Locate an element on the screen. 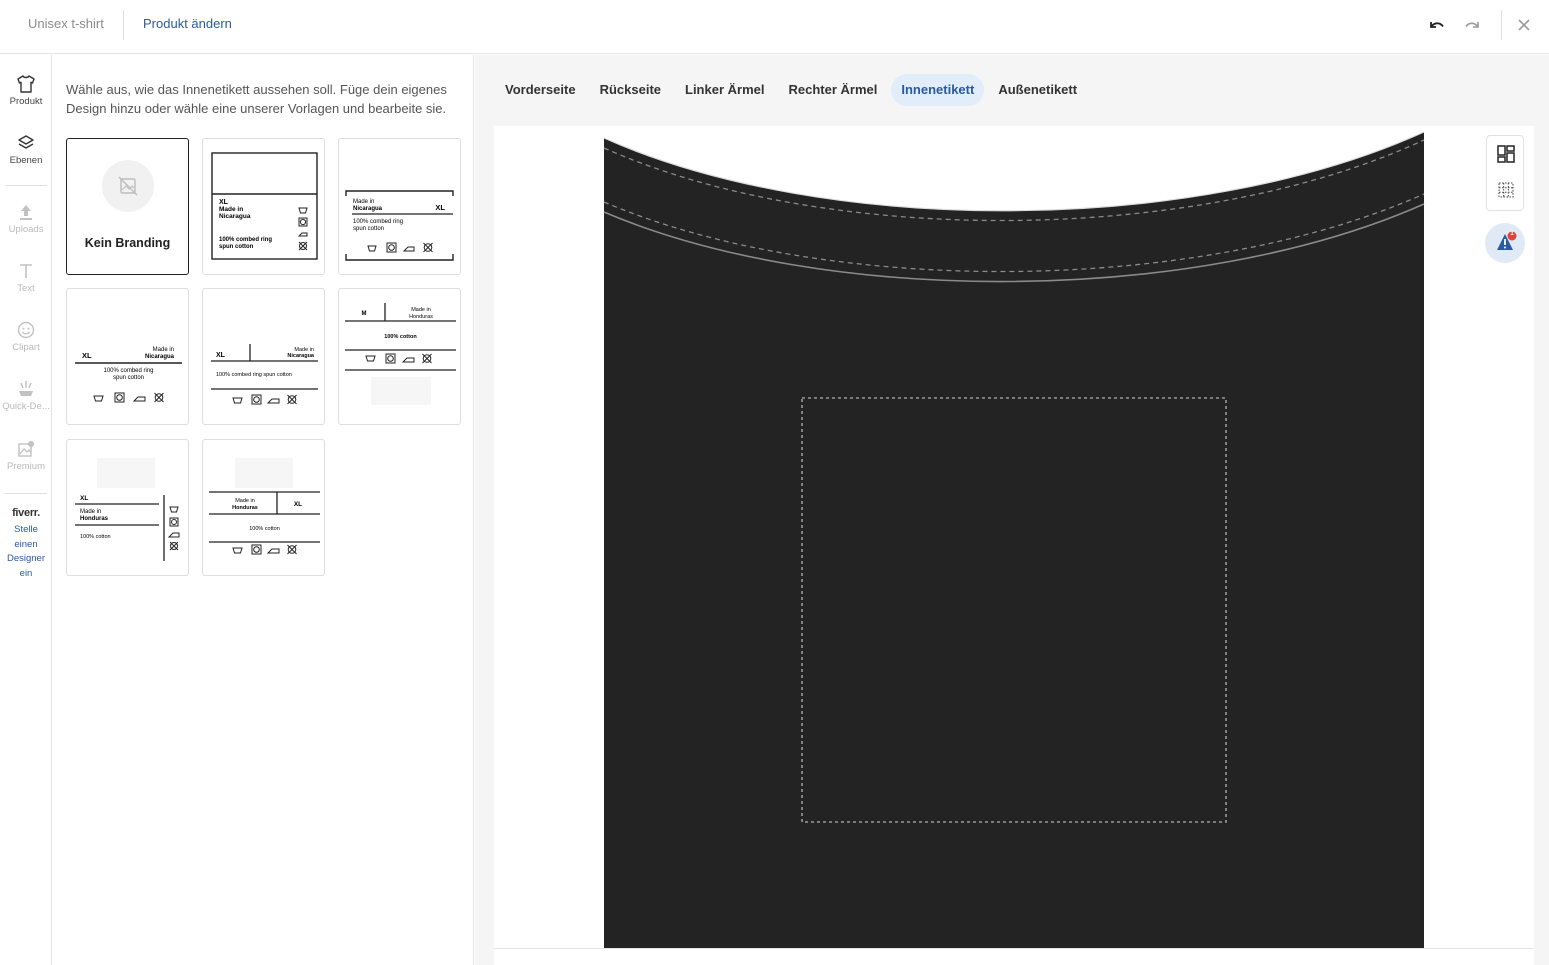 Image resolution: width=1549 pixels, height=965 pixels. grid-toggle-button is located at coordinates (1506, 190).